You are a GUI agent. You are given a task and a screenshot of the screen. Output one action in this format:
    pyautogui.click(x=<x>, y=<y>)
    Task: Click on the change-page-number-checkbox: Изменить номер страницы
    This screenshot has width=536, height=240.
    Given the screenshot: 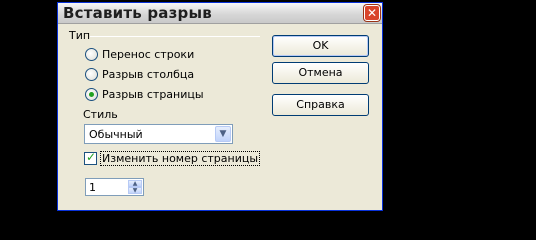 What is the action you would take?
    pyautogui.click(x=172, y=158)
    